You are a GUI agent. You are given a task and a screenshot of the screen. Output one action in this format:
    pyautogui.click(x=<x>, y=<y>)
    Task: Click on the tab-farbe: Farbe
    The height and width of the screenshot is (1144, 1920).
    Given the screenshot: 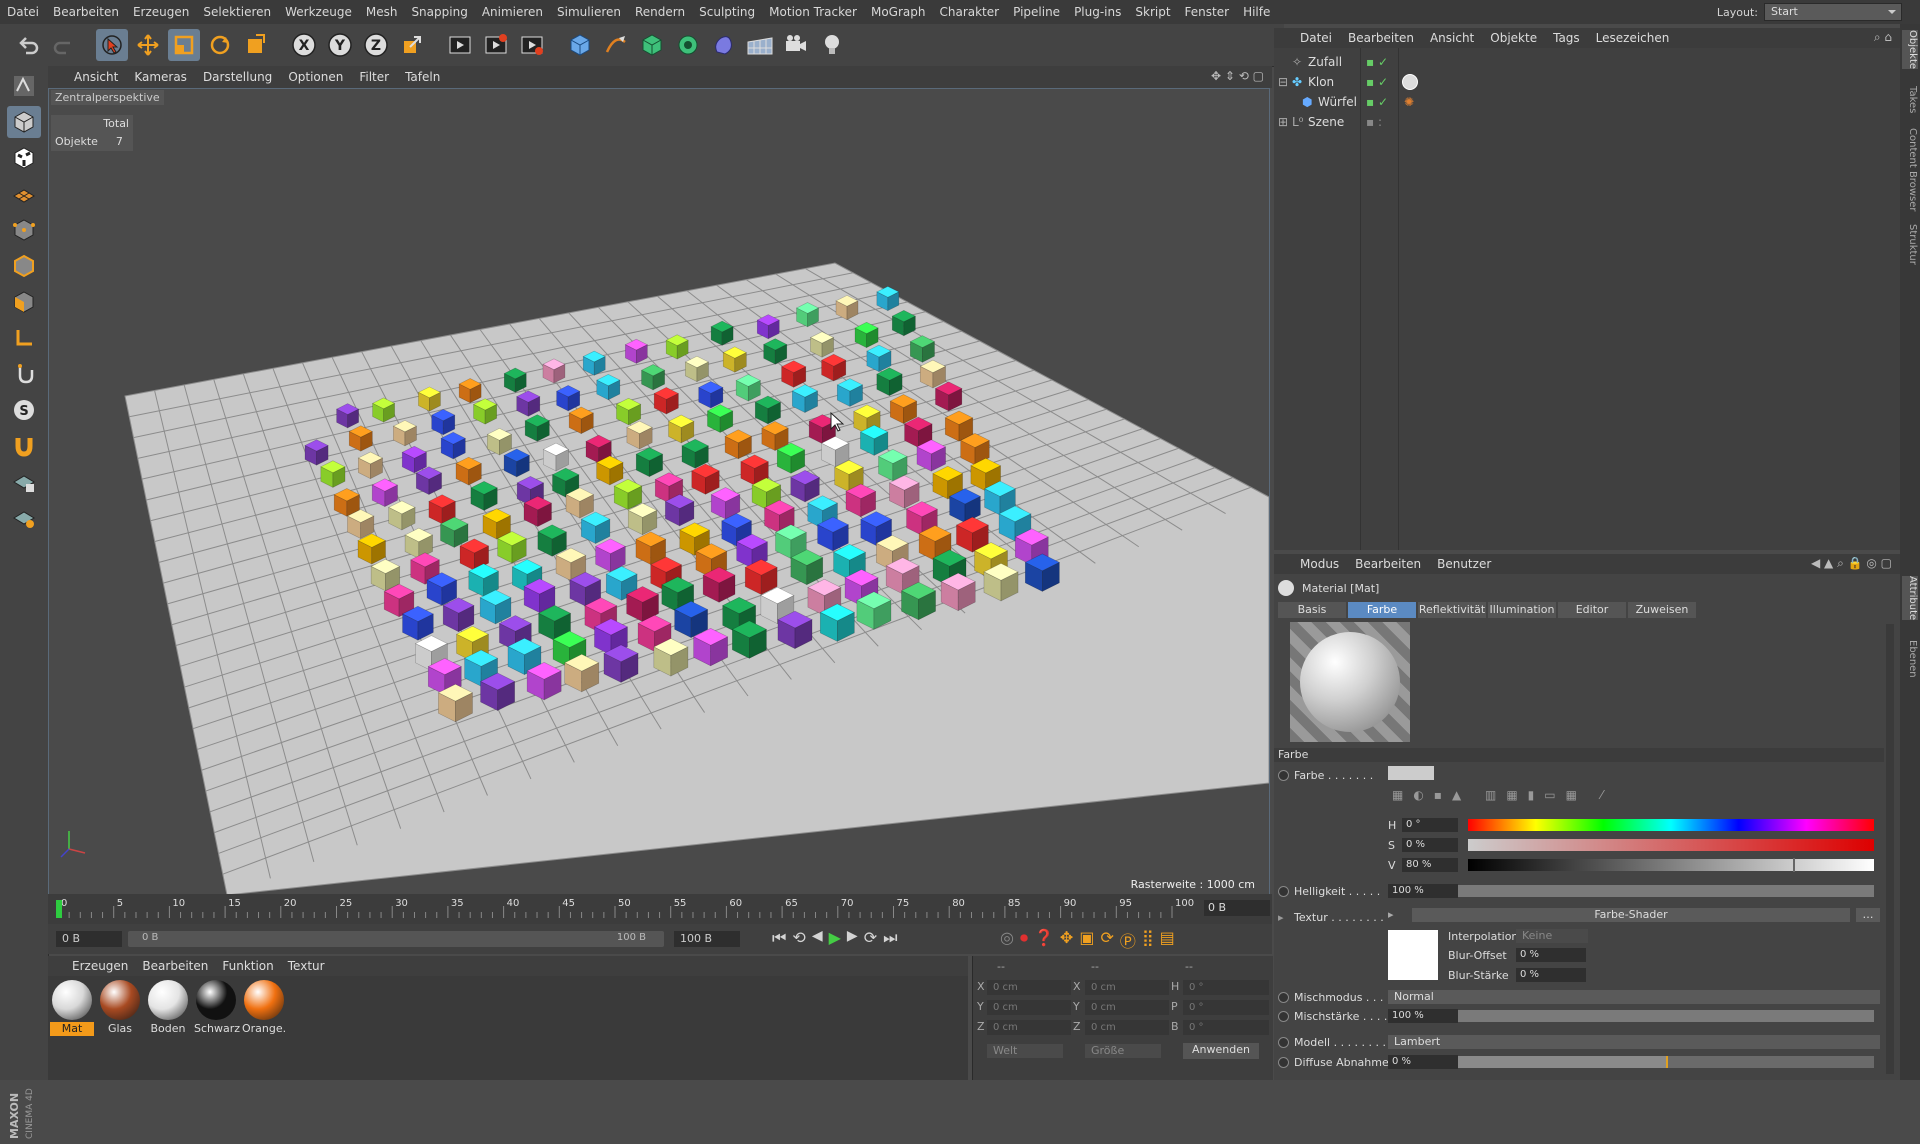 What is the action you would take?
    pyautogui.click(x=1382, y=610)
    